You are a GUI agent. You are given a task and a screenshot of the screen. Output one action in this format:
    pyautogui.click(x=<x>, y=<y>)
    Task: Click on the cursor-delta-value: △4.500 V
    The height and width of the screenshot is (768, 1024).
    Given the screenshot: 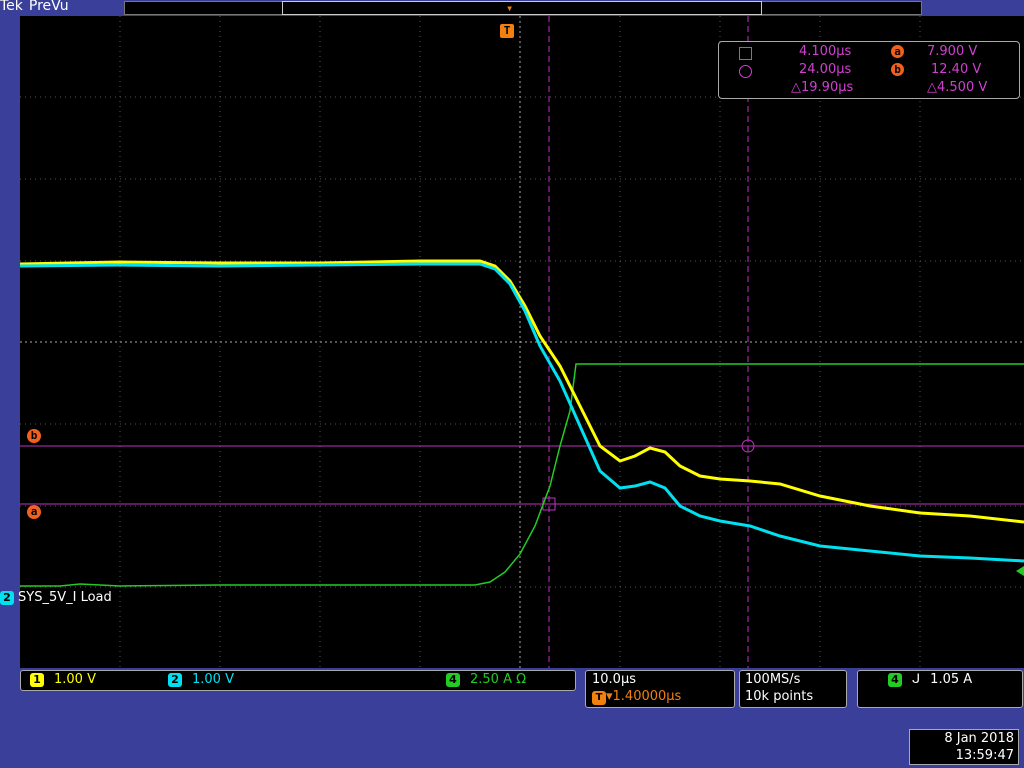 What is the action you would take?
    pyautogui.click(x=957, y=87)
    